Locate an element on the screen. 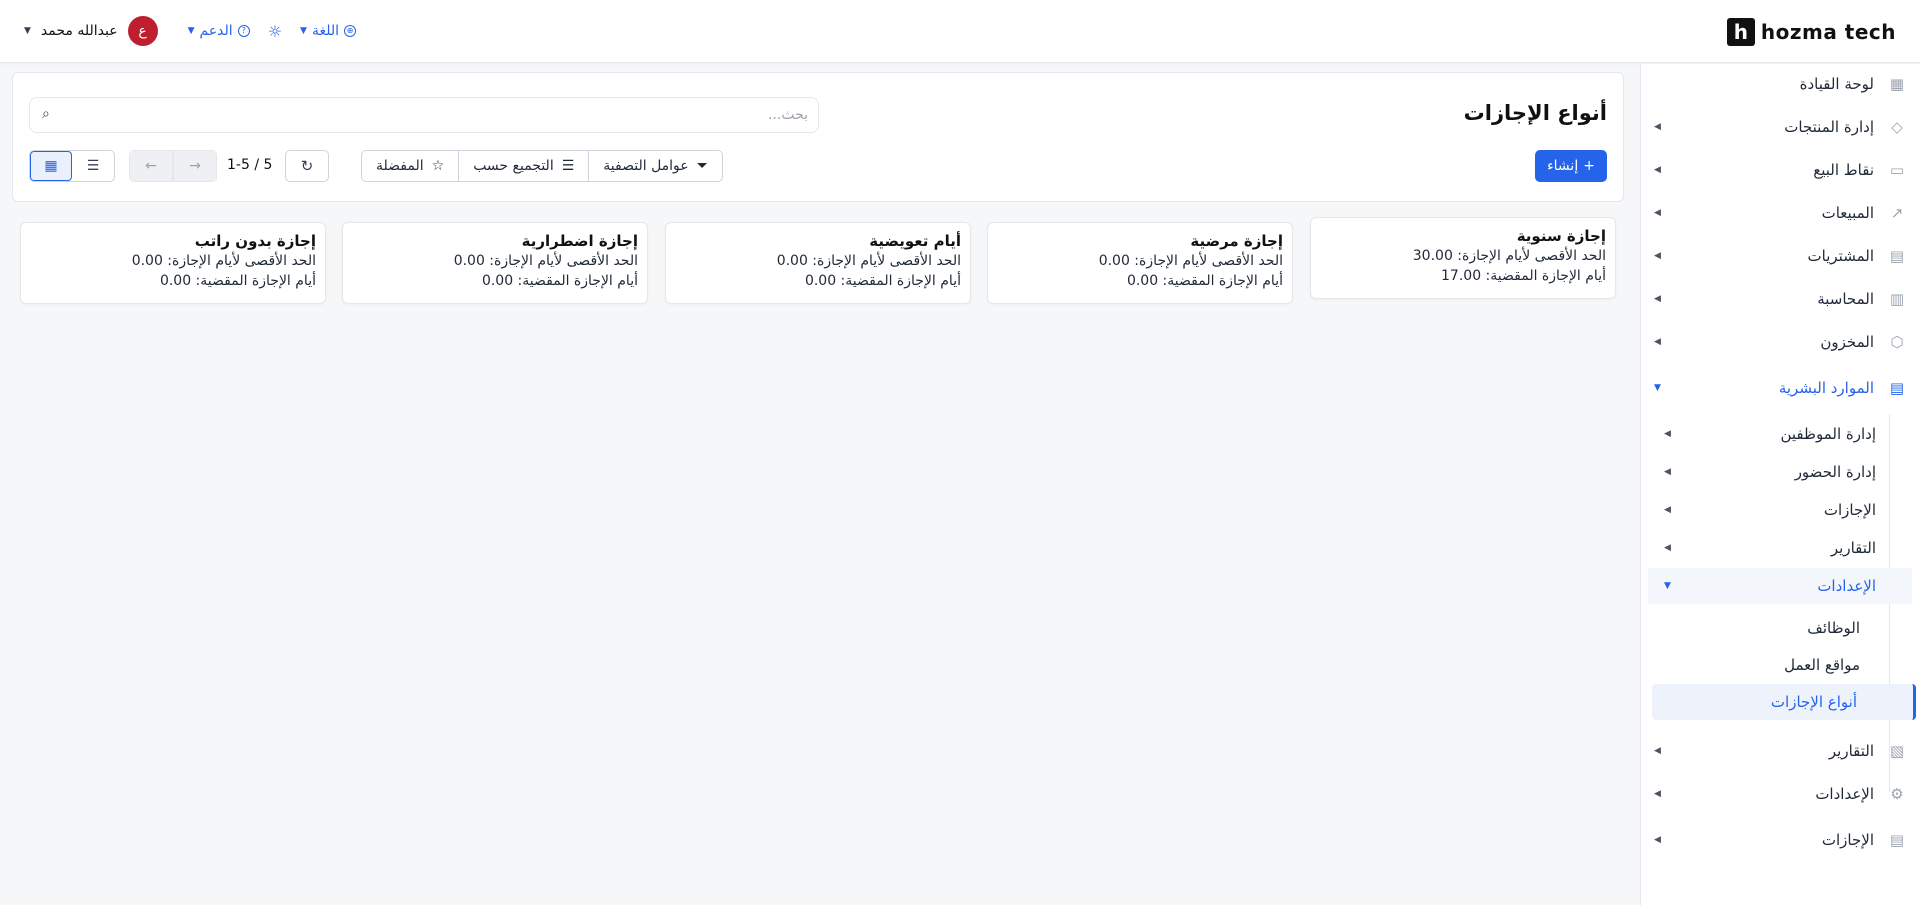  support-menu: ▼ الدعم ? is located at coordinates (219, 31).